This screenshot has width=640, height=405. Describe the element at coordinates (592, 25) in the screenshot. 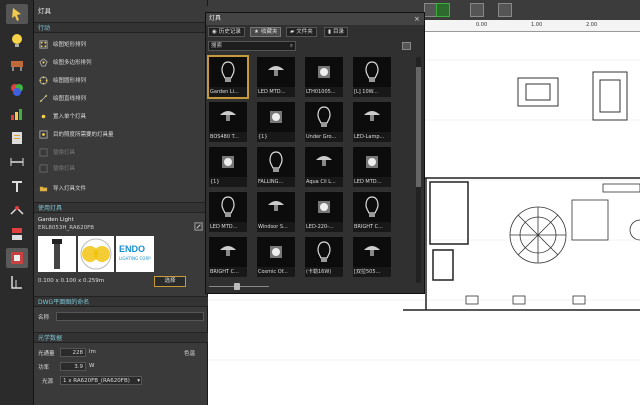

I see `ruler-label: 2.00` at that location.